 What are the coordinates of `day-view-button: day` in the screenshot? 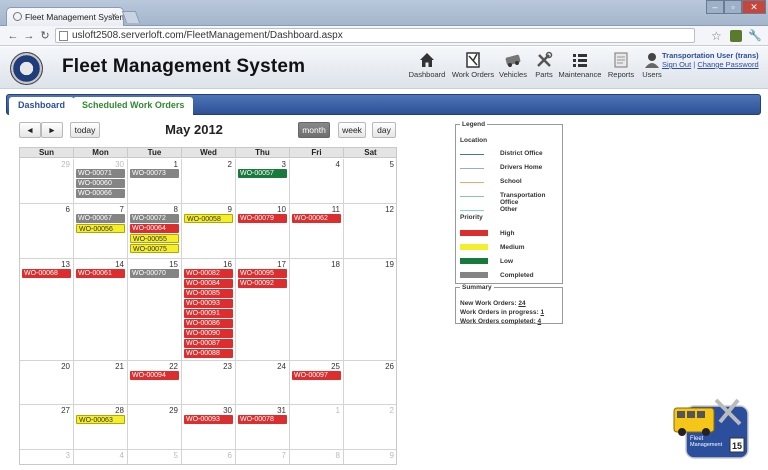 It's located at (384, 130).